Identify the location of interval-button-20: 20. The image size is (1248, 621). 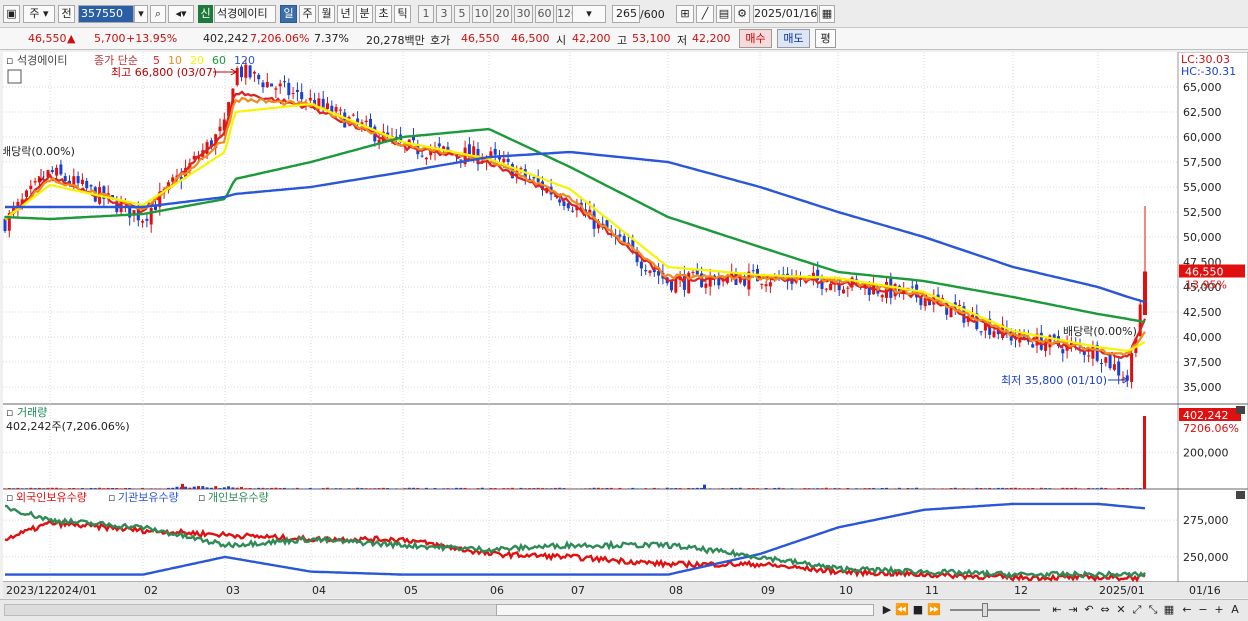
(502, 14).